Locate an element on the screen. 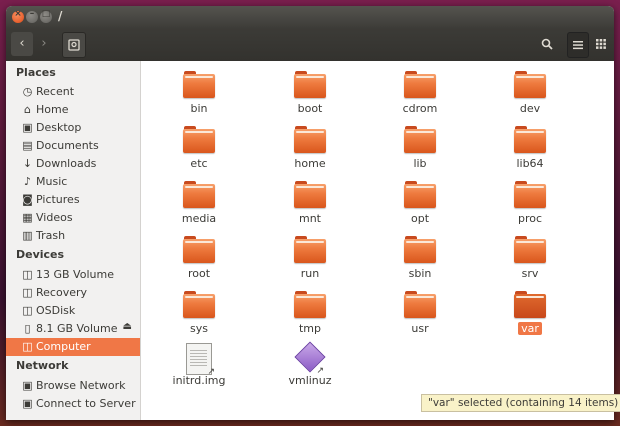  sidebar-item-label: Pictures is located at coordinates (58, 199).